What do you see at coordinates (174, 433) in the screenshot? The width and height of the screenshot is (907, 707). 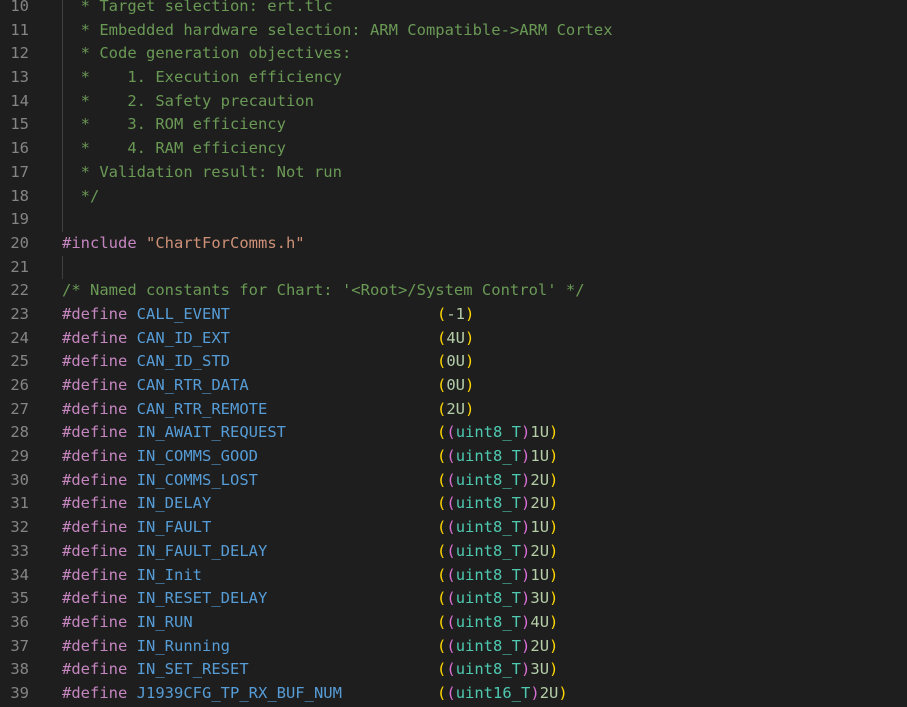 I see `code-text: #define IN_AWAIT_REQUEST` at bounding box center [174, 433].